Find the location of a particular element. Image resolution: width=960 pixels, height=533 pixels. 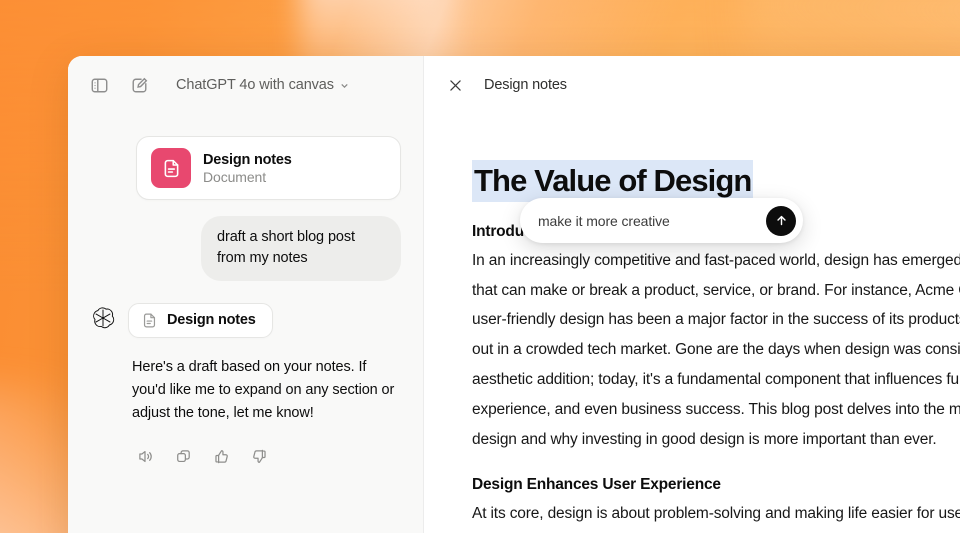

compose-pencil-icon is located at coordinates (139, 85).